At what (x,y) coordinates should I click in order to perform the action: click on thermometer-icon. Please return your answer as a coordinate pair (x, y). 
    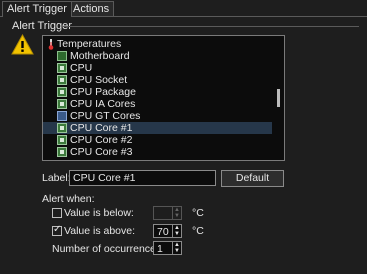
    Looking at the image, I should click on (51, 44).